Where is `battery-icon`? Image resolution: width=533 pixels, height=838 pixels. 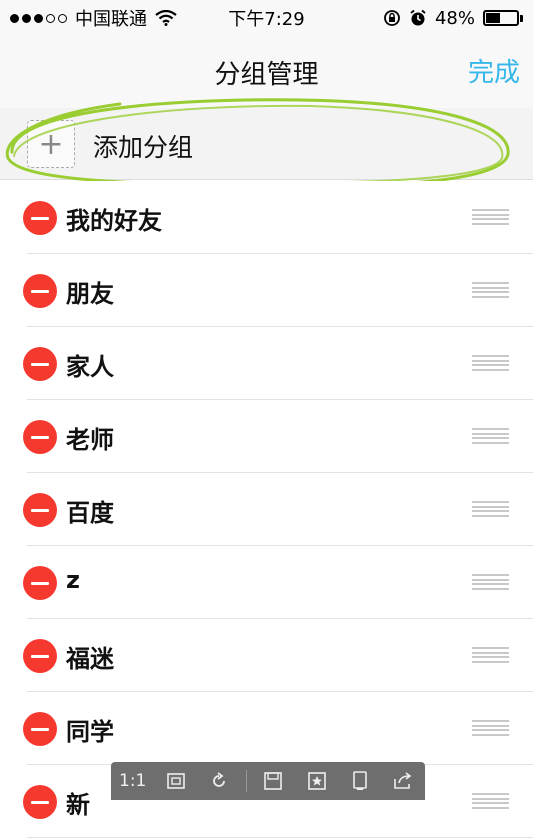 battery-icon is located at coordinates (503, 18).